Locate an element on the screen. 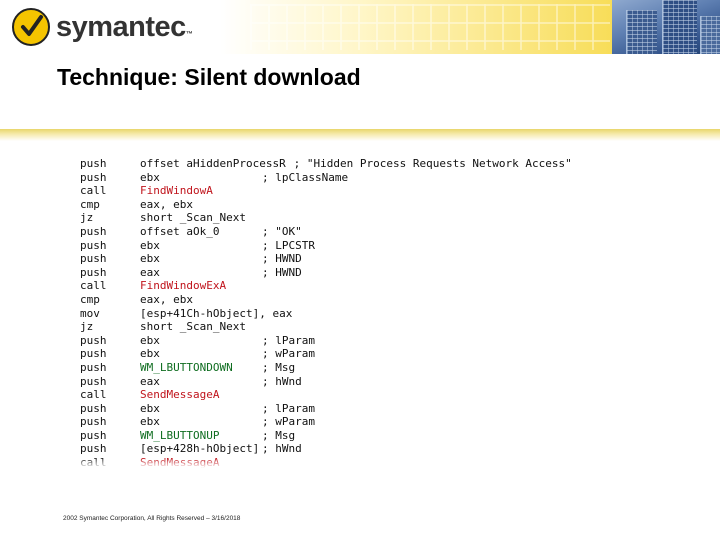 This screenshot has height=540, width=720. slide-title: Technique: Silent download is located at coordinates (209, 77).